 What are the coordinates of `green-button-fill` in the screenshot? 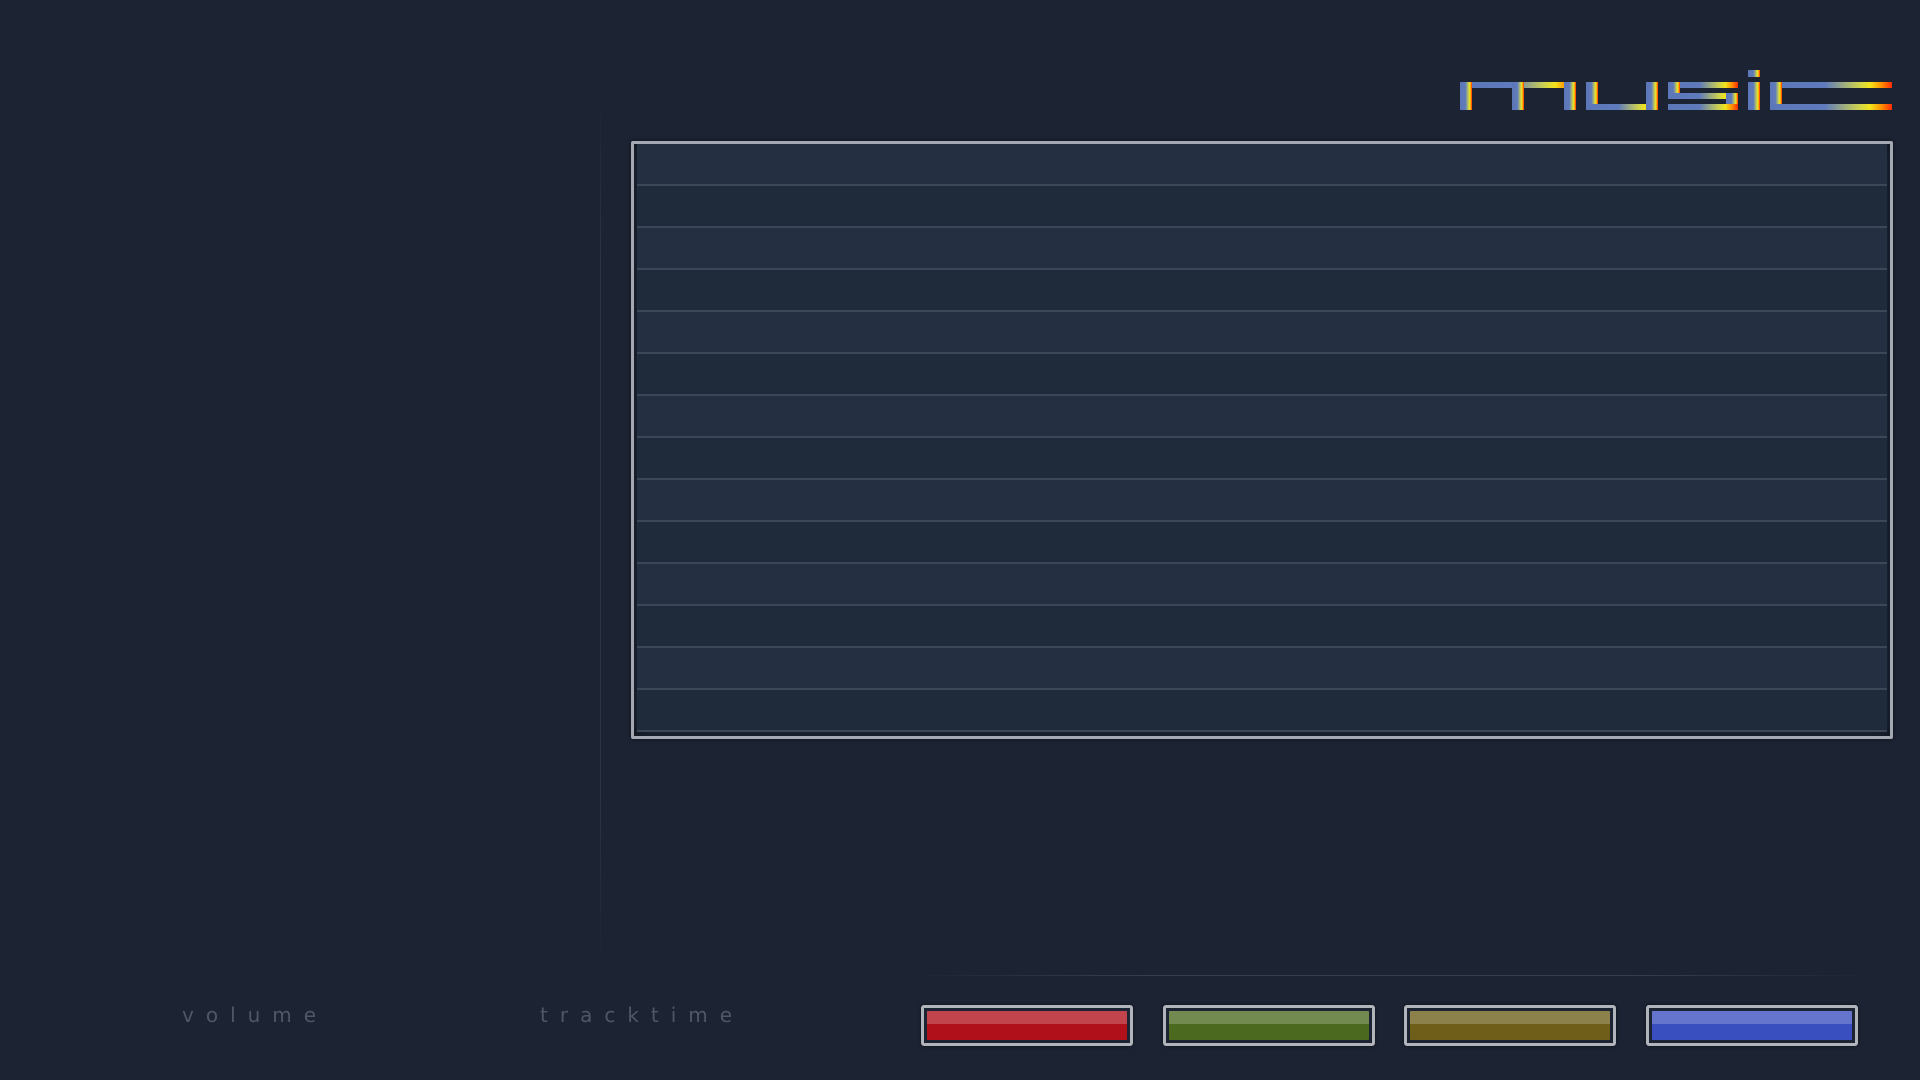 It's located at (1269, 1025).